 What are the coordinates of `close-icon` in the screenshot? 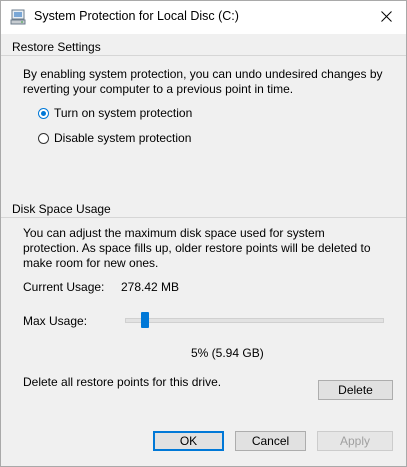 It's located at (386, 16).